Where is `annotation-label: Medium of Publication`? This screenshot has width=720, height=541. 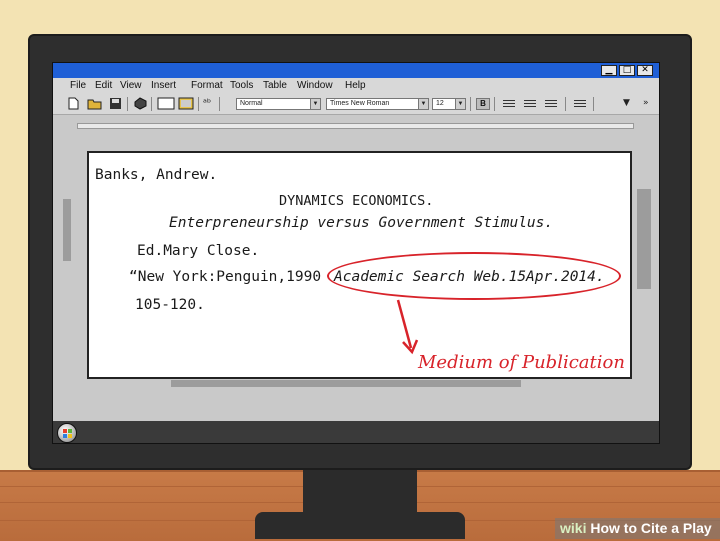 annotation-label: Medium of Publication is located at coordinates (521, 362).